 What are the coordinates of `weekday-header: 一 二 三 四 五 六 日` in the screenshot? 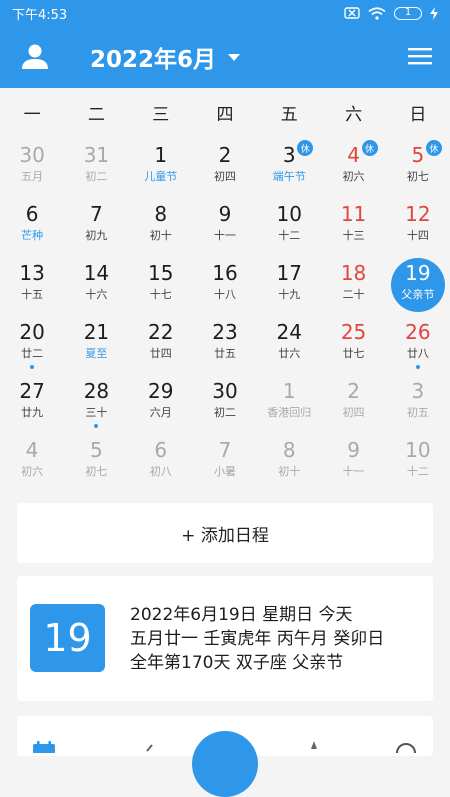 It's located at (225, 112).